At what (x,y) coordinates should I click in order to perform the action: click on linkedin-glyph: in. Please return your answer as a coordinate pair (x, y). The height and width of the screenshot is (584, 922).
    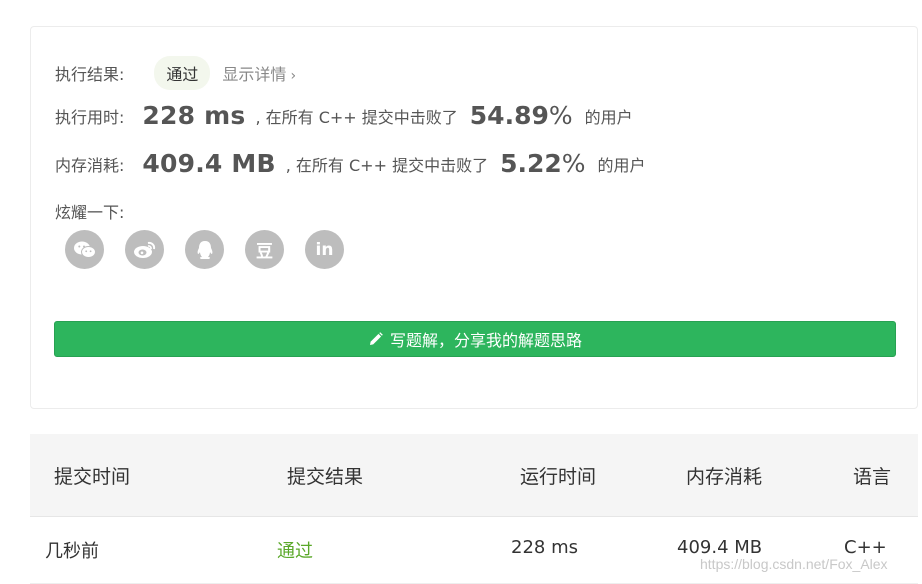
    Looking at the image, I should click on (324, 249).